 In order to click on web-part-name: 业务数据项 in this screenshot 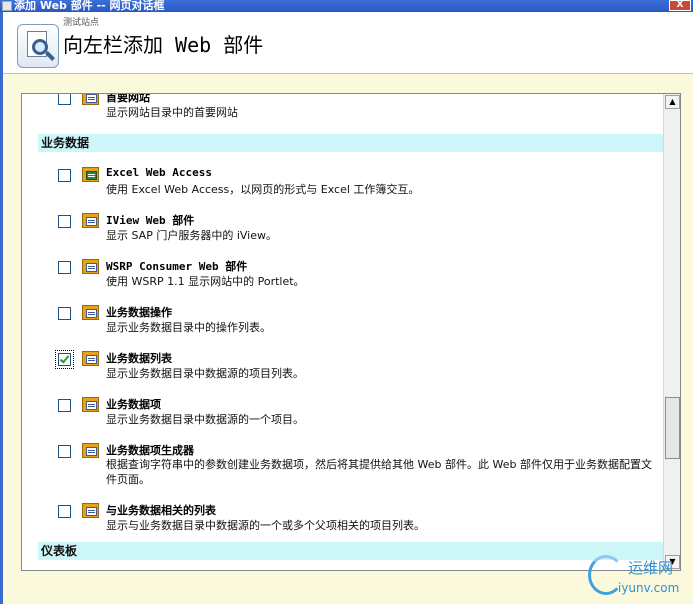, I will do `click(133, 404)`.